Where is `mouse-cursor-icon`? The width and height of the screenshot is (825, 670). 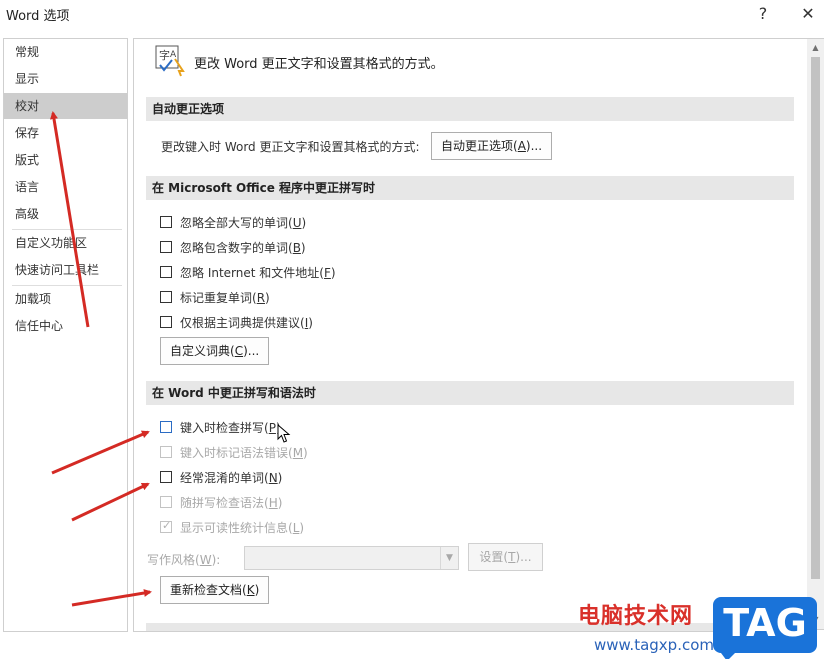 mouse-cursor-icon is located at coordinates (284, 433).